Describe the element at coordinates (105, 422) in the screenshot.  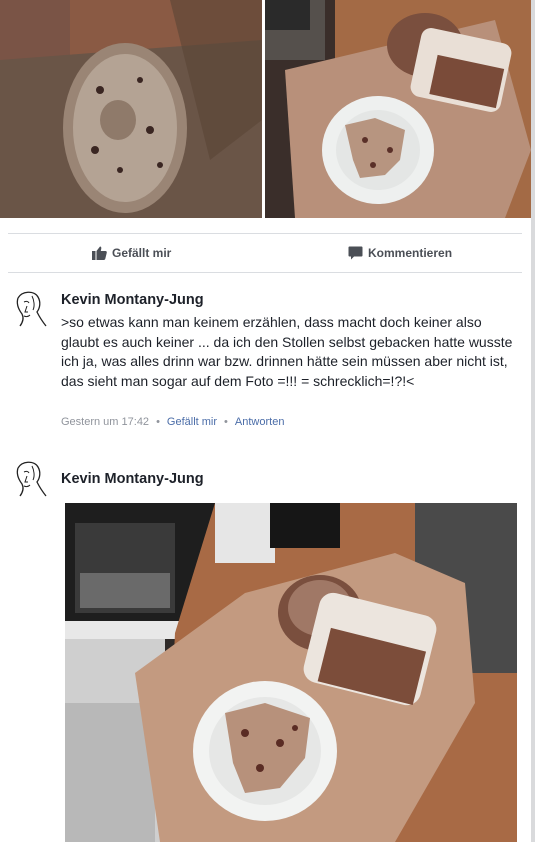
I see `comment-timestamp: Gestern um 17:42` at that location.